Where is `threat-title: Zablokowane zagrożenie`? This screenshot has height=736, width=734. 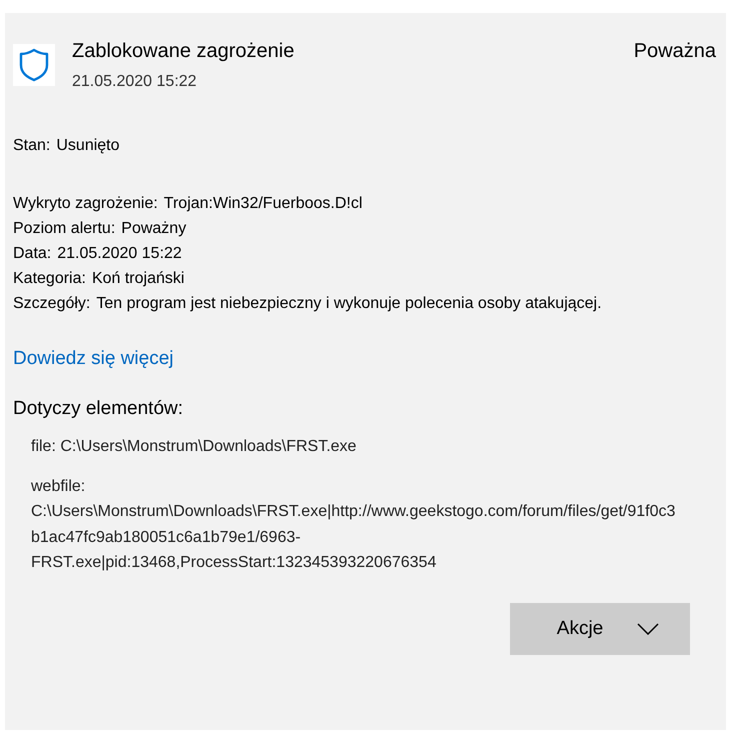 threat-title: Zablokowane zagrożenie is located at coordinates (184, 51).